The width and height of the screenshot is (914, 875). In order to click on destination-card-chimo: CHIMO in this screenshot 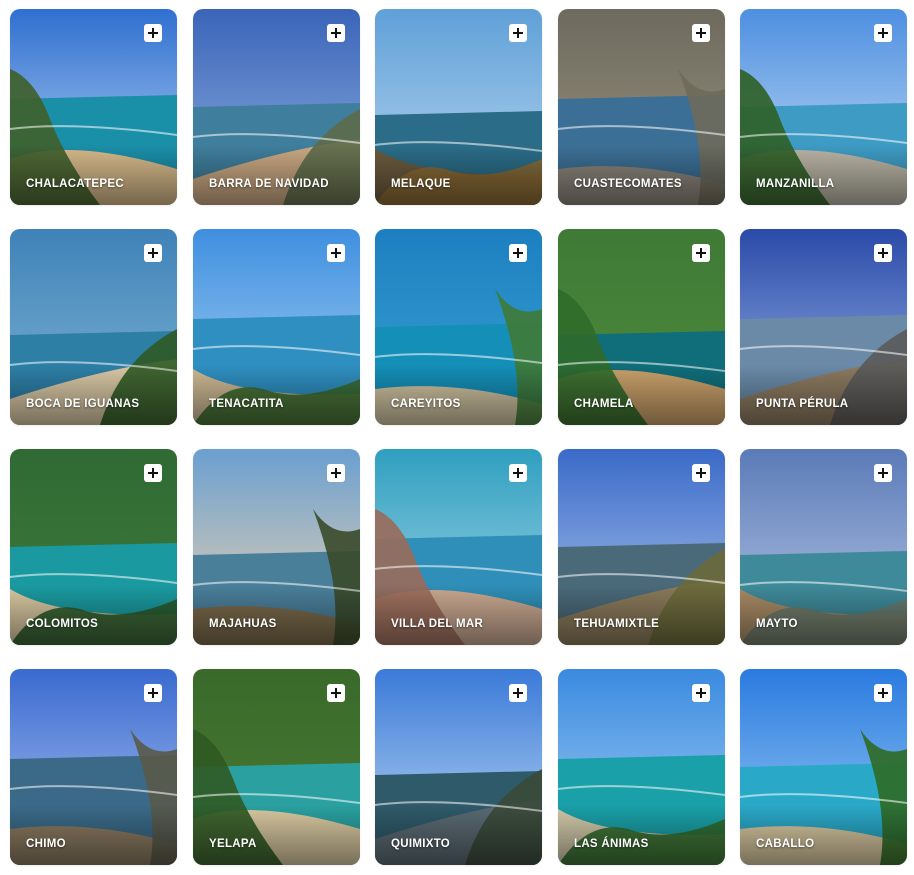, I will do `click(93, 767)`.